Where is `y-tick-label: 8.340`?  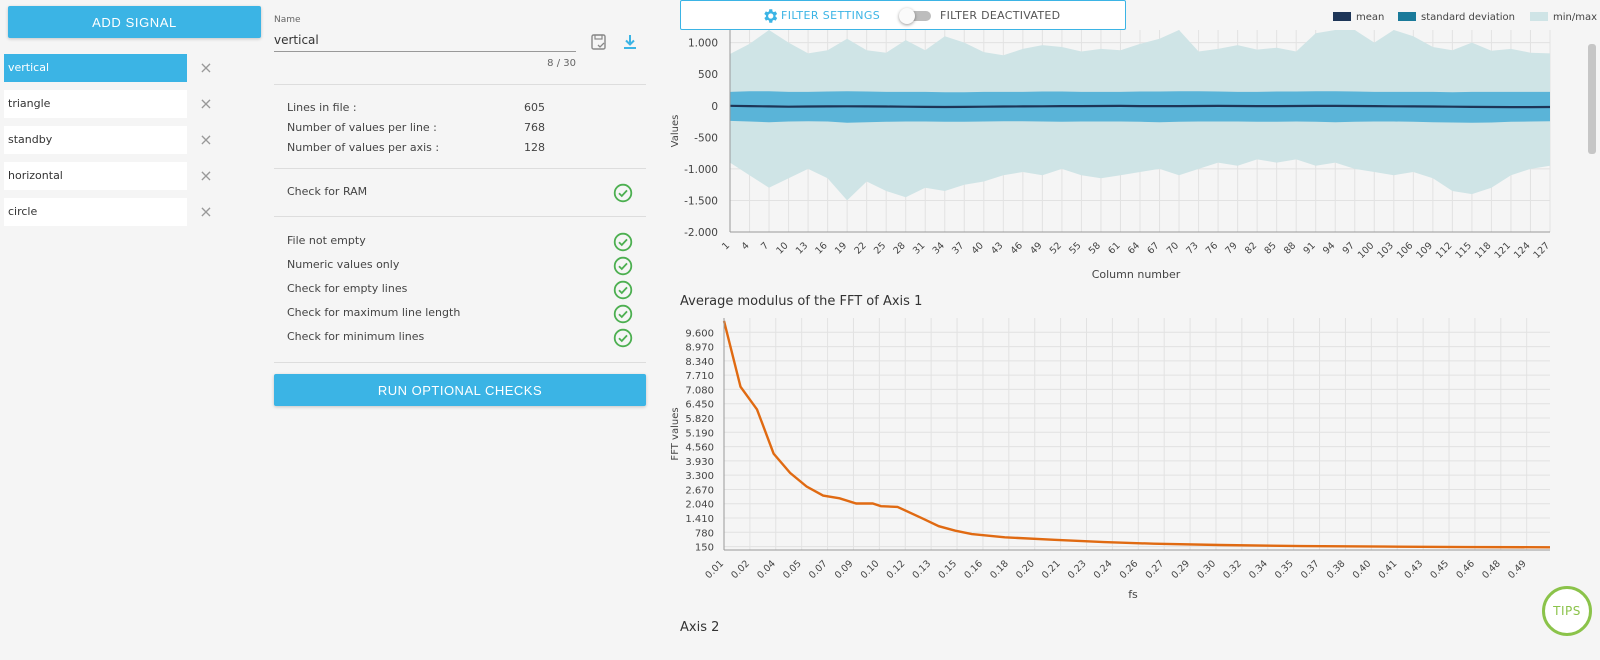
y-tick-label: 8.340 is located at coordinates (699, 362).